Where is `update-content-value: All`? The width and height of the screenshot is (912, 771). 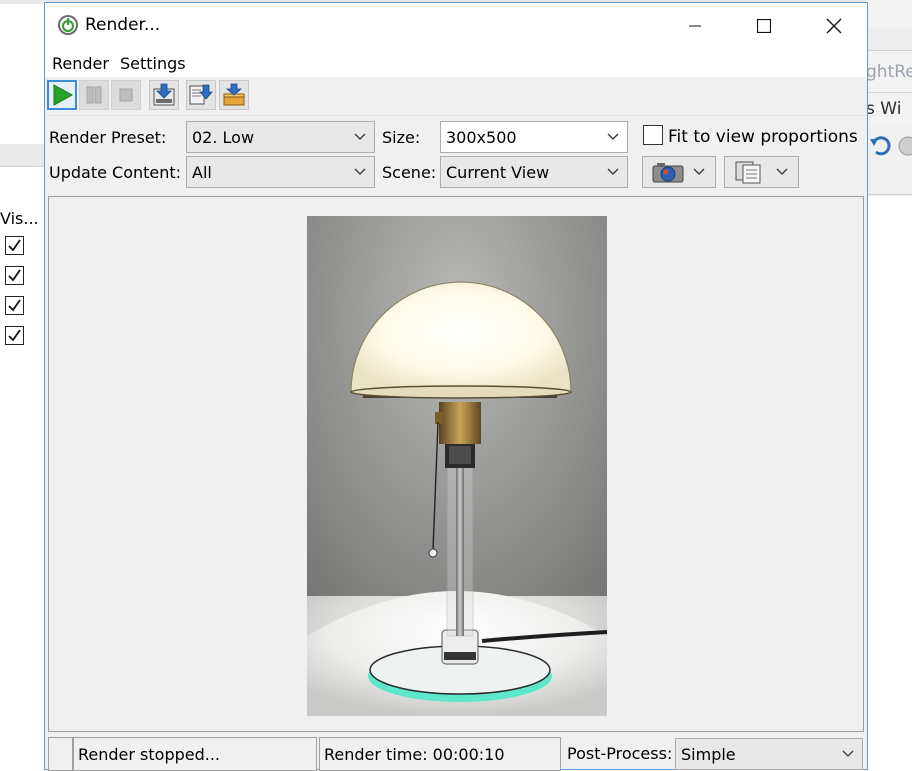 update-content-value: All is located at coordinates (202, 172).